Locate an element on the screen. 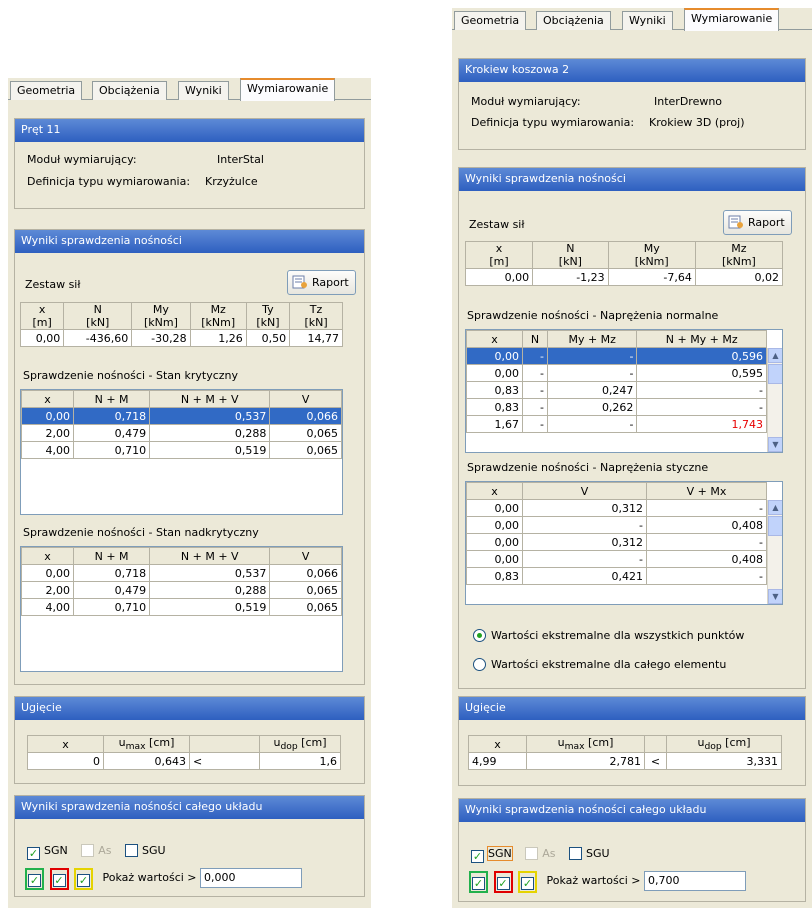  forces-header-tz: Tz [kN] is located at coordinates (316, 316).